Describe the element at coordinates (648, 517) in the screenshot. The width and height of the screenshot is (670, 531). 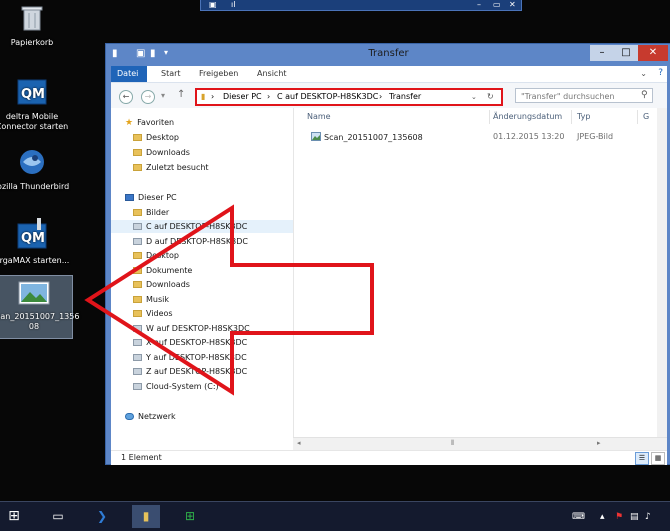
I see `volume-icon: ♪` at that location.